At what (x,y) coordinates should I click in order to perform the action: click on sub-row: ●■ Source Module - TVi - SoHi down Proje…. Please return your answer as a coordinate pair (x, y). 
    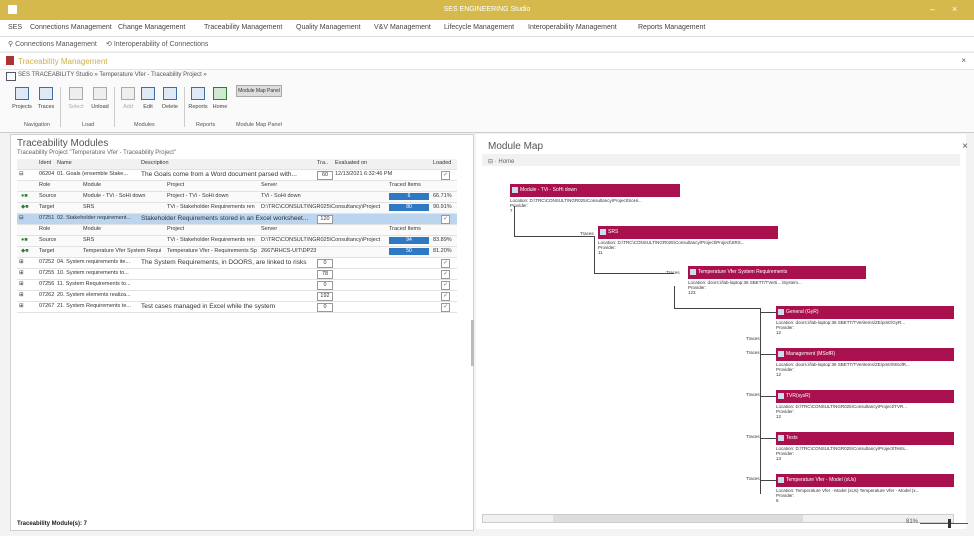
    Looking at the image, I should click on (237, 197).